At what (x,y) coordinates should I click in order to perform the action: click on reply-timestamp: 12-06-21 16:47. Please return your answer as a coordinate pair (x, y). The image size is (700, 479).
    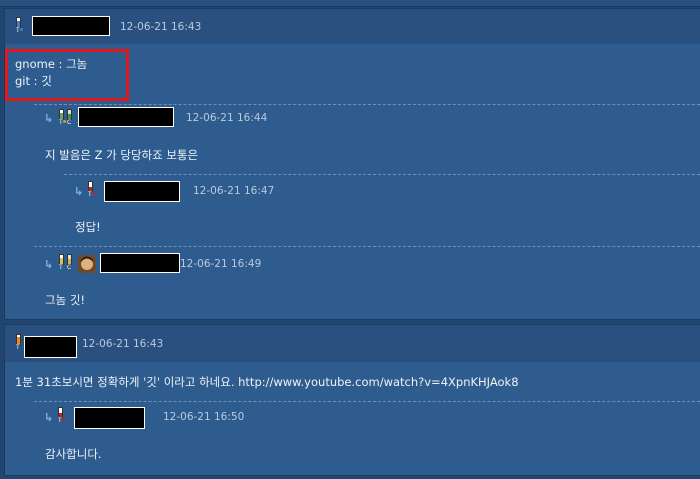
    Looking at the image, I should click on (234, 191).